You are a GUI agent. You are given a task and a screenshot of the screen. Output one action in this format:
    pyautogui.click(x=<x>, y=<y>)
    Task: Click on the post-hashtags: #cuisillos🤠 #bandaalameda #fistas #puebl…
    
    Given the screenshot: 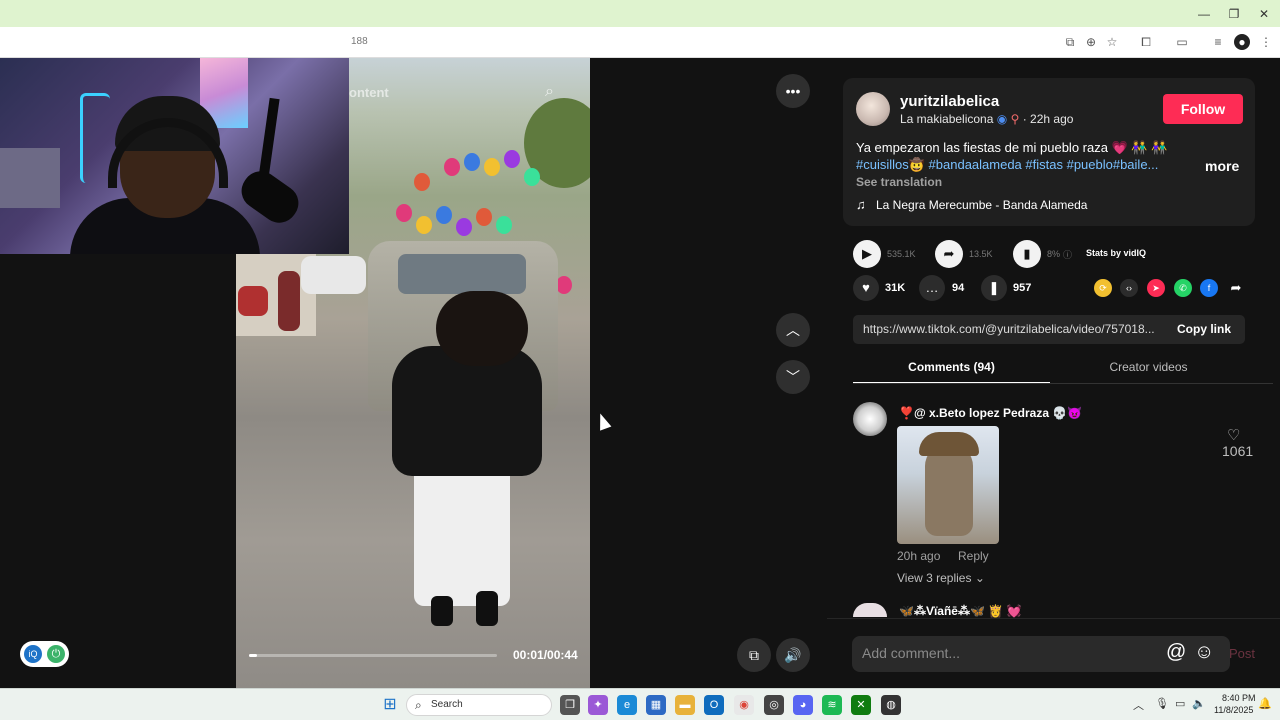 What is the action you would take?
    pyautogui.click(x=1007, y=165)
    